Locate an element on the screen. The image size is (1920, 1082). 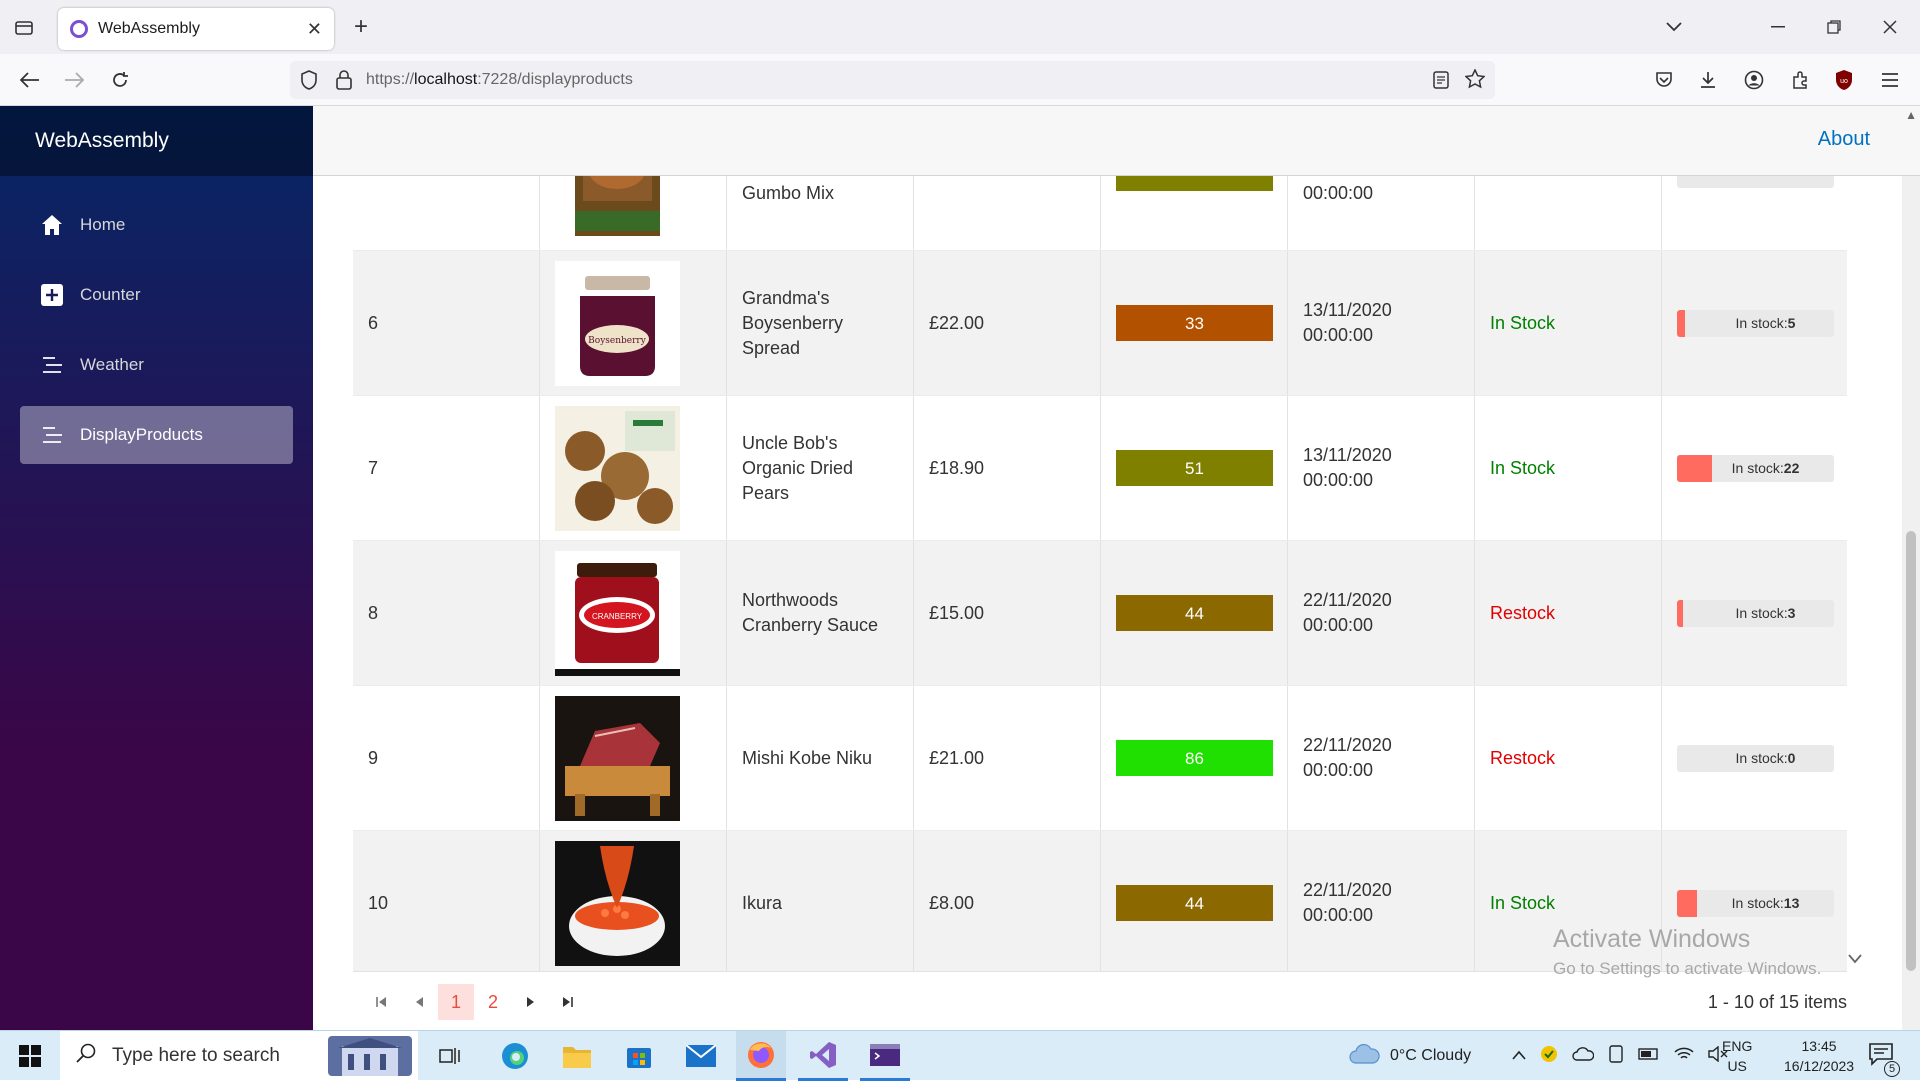
list-all-tabs-icon is located at coordinates (1674, 27).